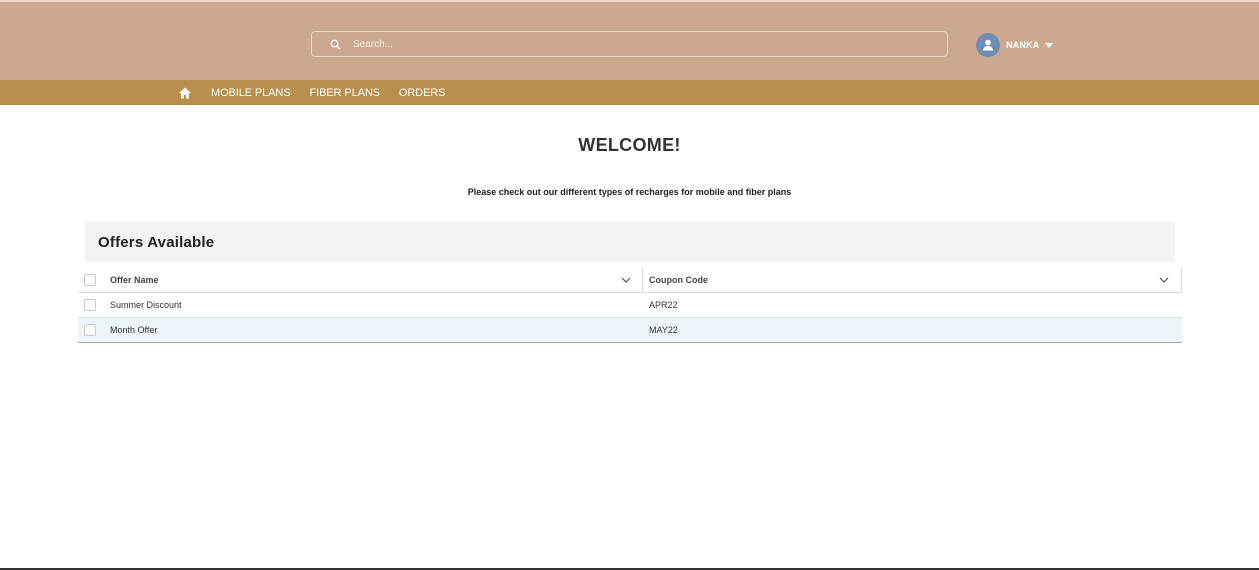  Describe the element at coordinates (146, 305) in the screenshot. I see `offer-name-cell: Summer Discount` at that location.